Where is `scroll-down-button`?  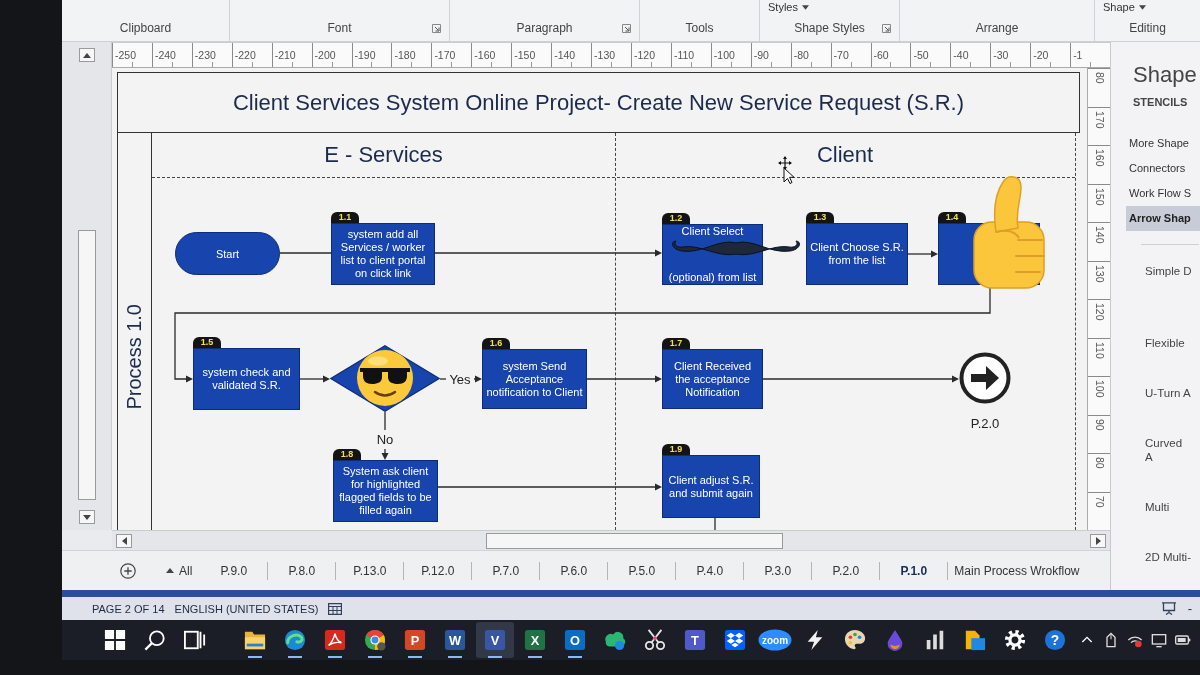
scroll-down-button is located at coordinates (86, 517).